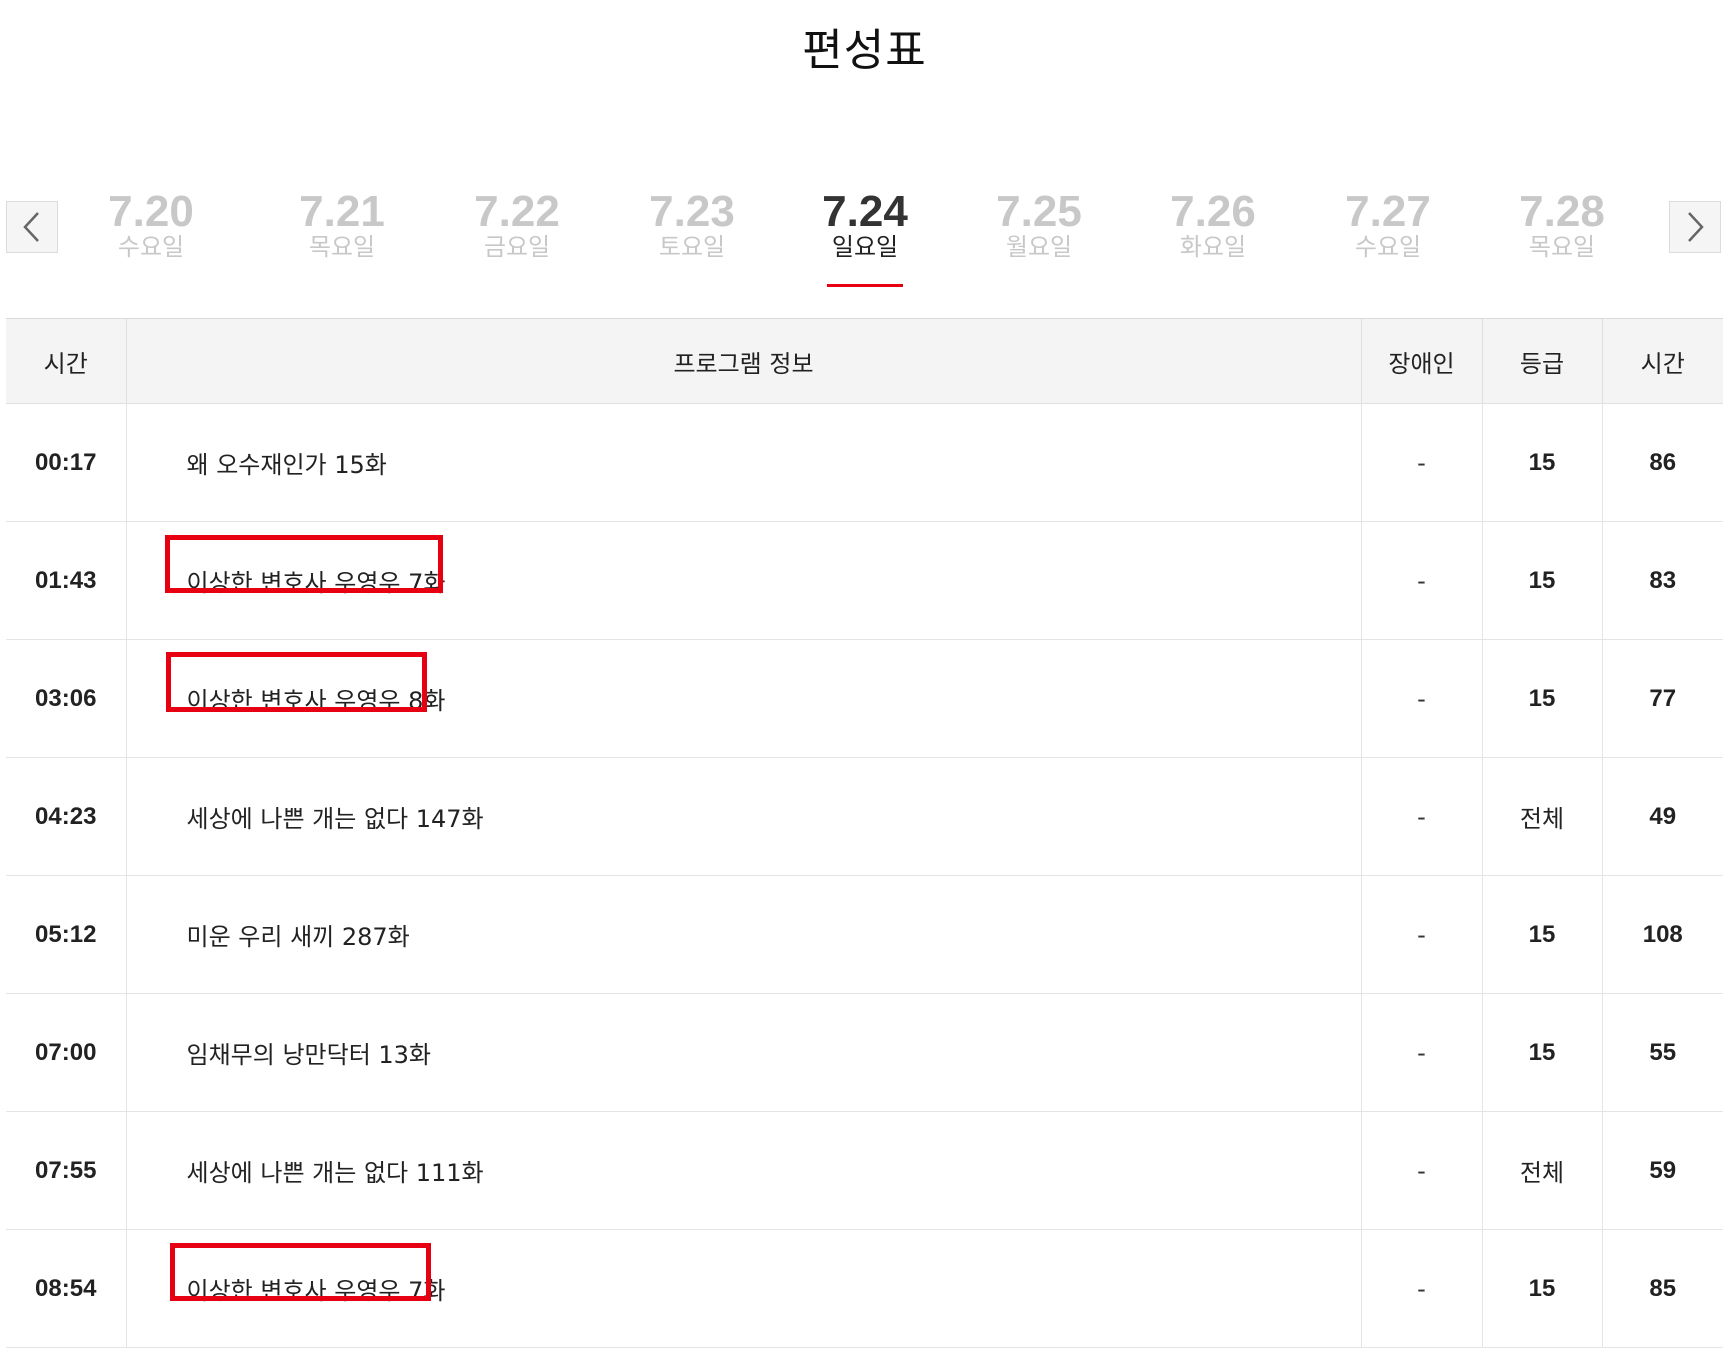 The height and width of the screenshot is (1352, 1729). What do you see at coordinates (309, 1055) in the screenshot?
I see `program-link: 임채무의 낭만닥터 13화` at bounding box center [309, 1055].